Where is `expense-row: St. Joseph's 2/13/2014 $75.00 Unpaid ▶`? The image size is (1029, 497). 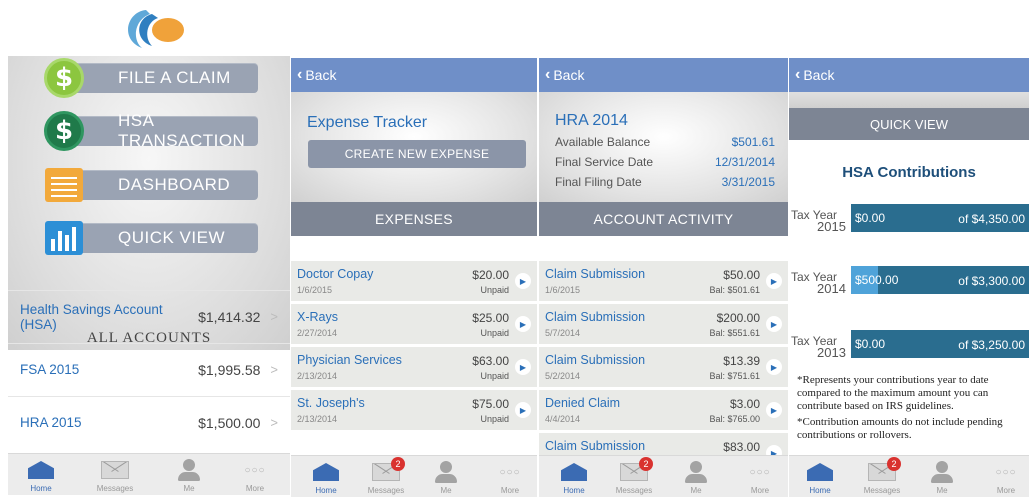 expense-row: St. Joseph's 2/13/2014 $75.00 Unpaid ▶ is located at coordinates (414, 411).